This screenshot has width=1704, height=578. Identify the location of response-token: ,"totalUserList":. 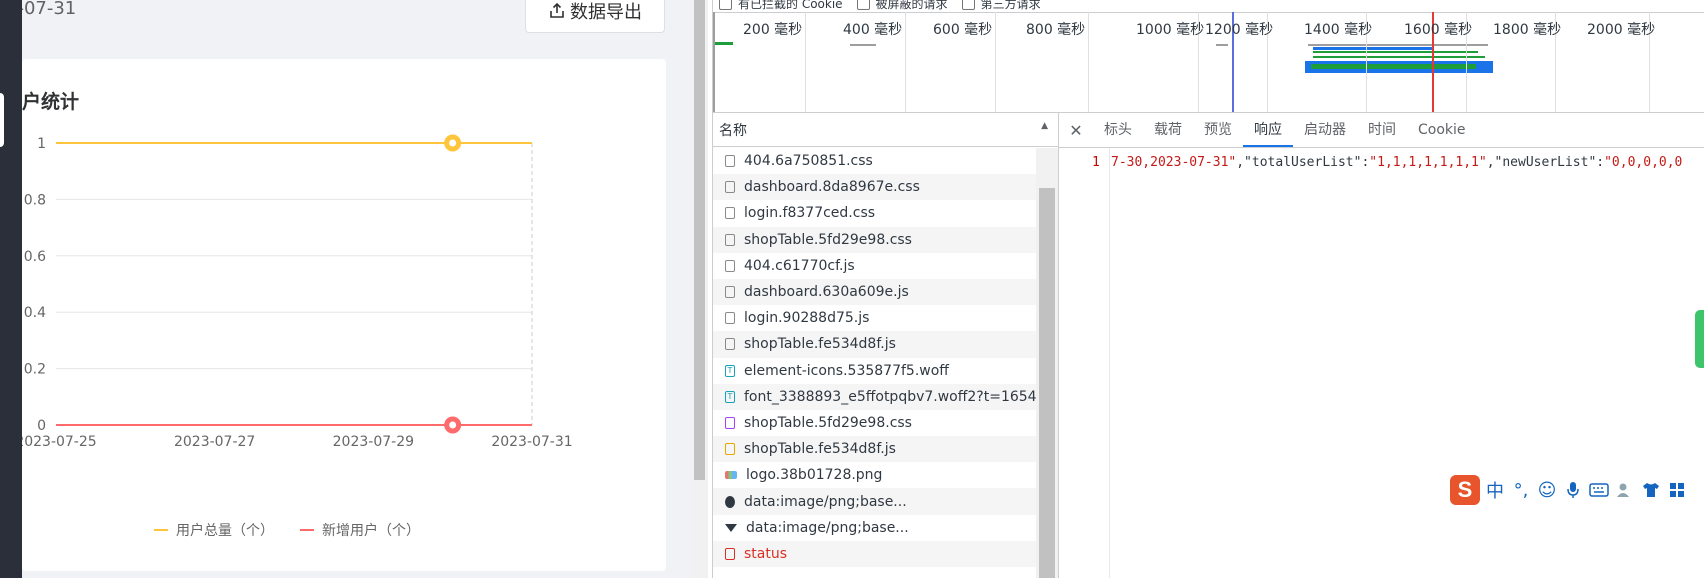
(1303, 162).